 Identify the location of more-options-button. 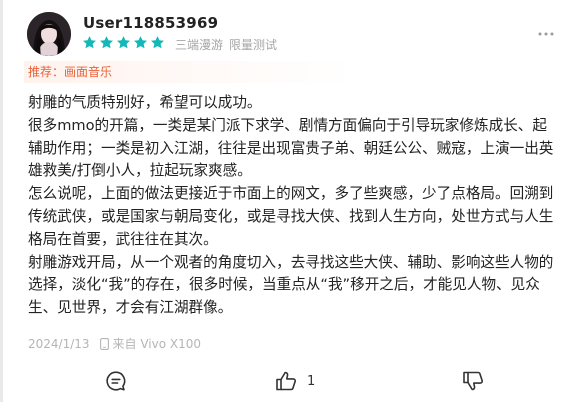
(546, 34).